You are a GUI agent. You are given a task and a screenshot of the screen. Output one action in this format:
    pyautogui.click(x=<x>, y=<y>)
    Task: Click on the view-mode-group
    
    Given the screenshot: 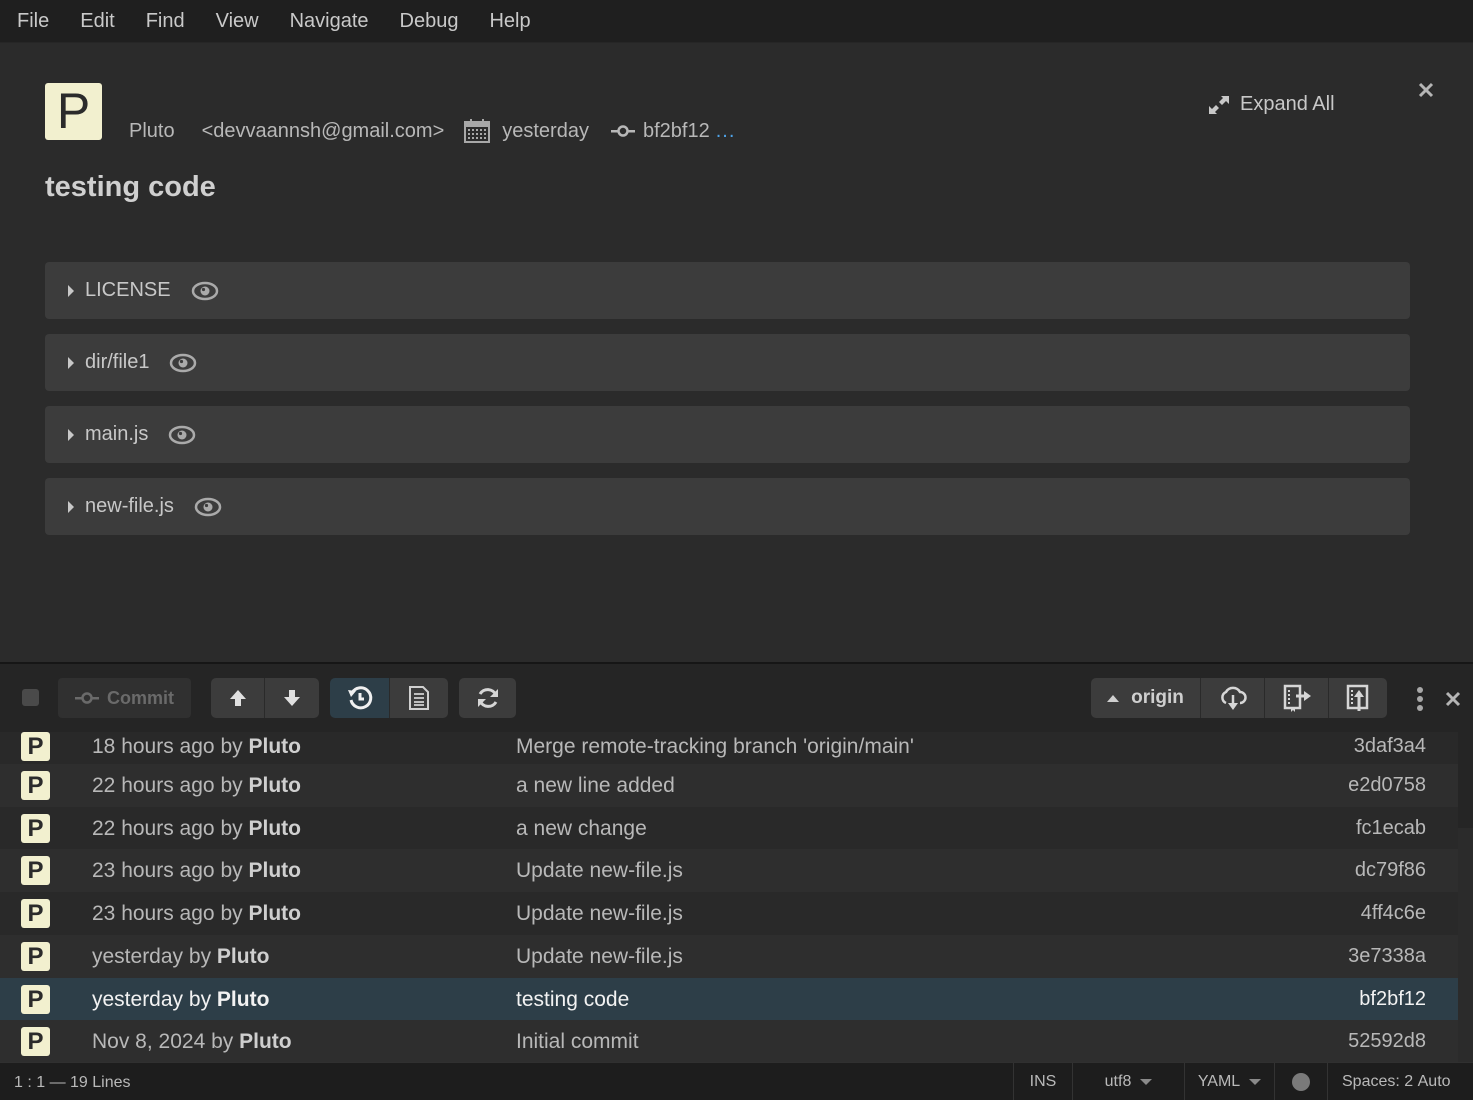 What is the action you would take?
    pyautogui.click(x=389, y=698)
    